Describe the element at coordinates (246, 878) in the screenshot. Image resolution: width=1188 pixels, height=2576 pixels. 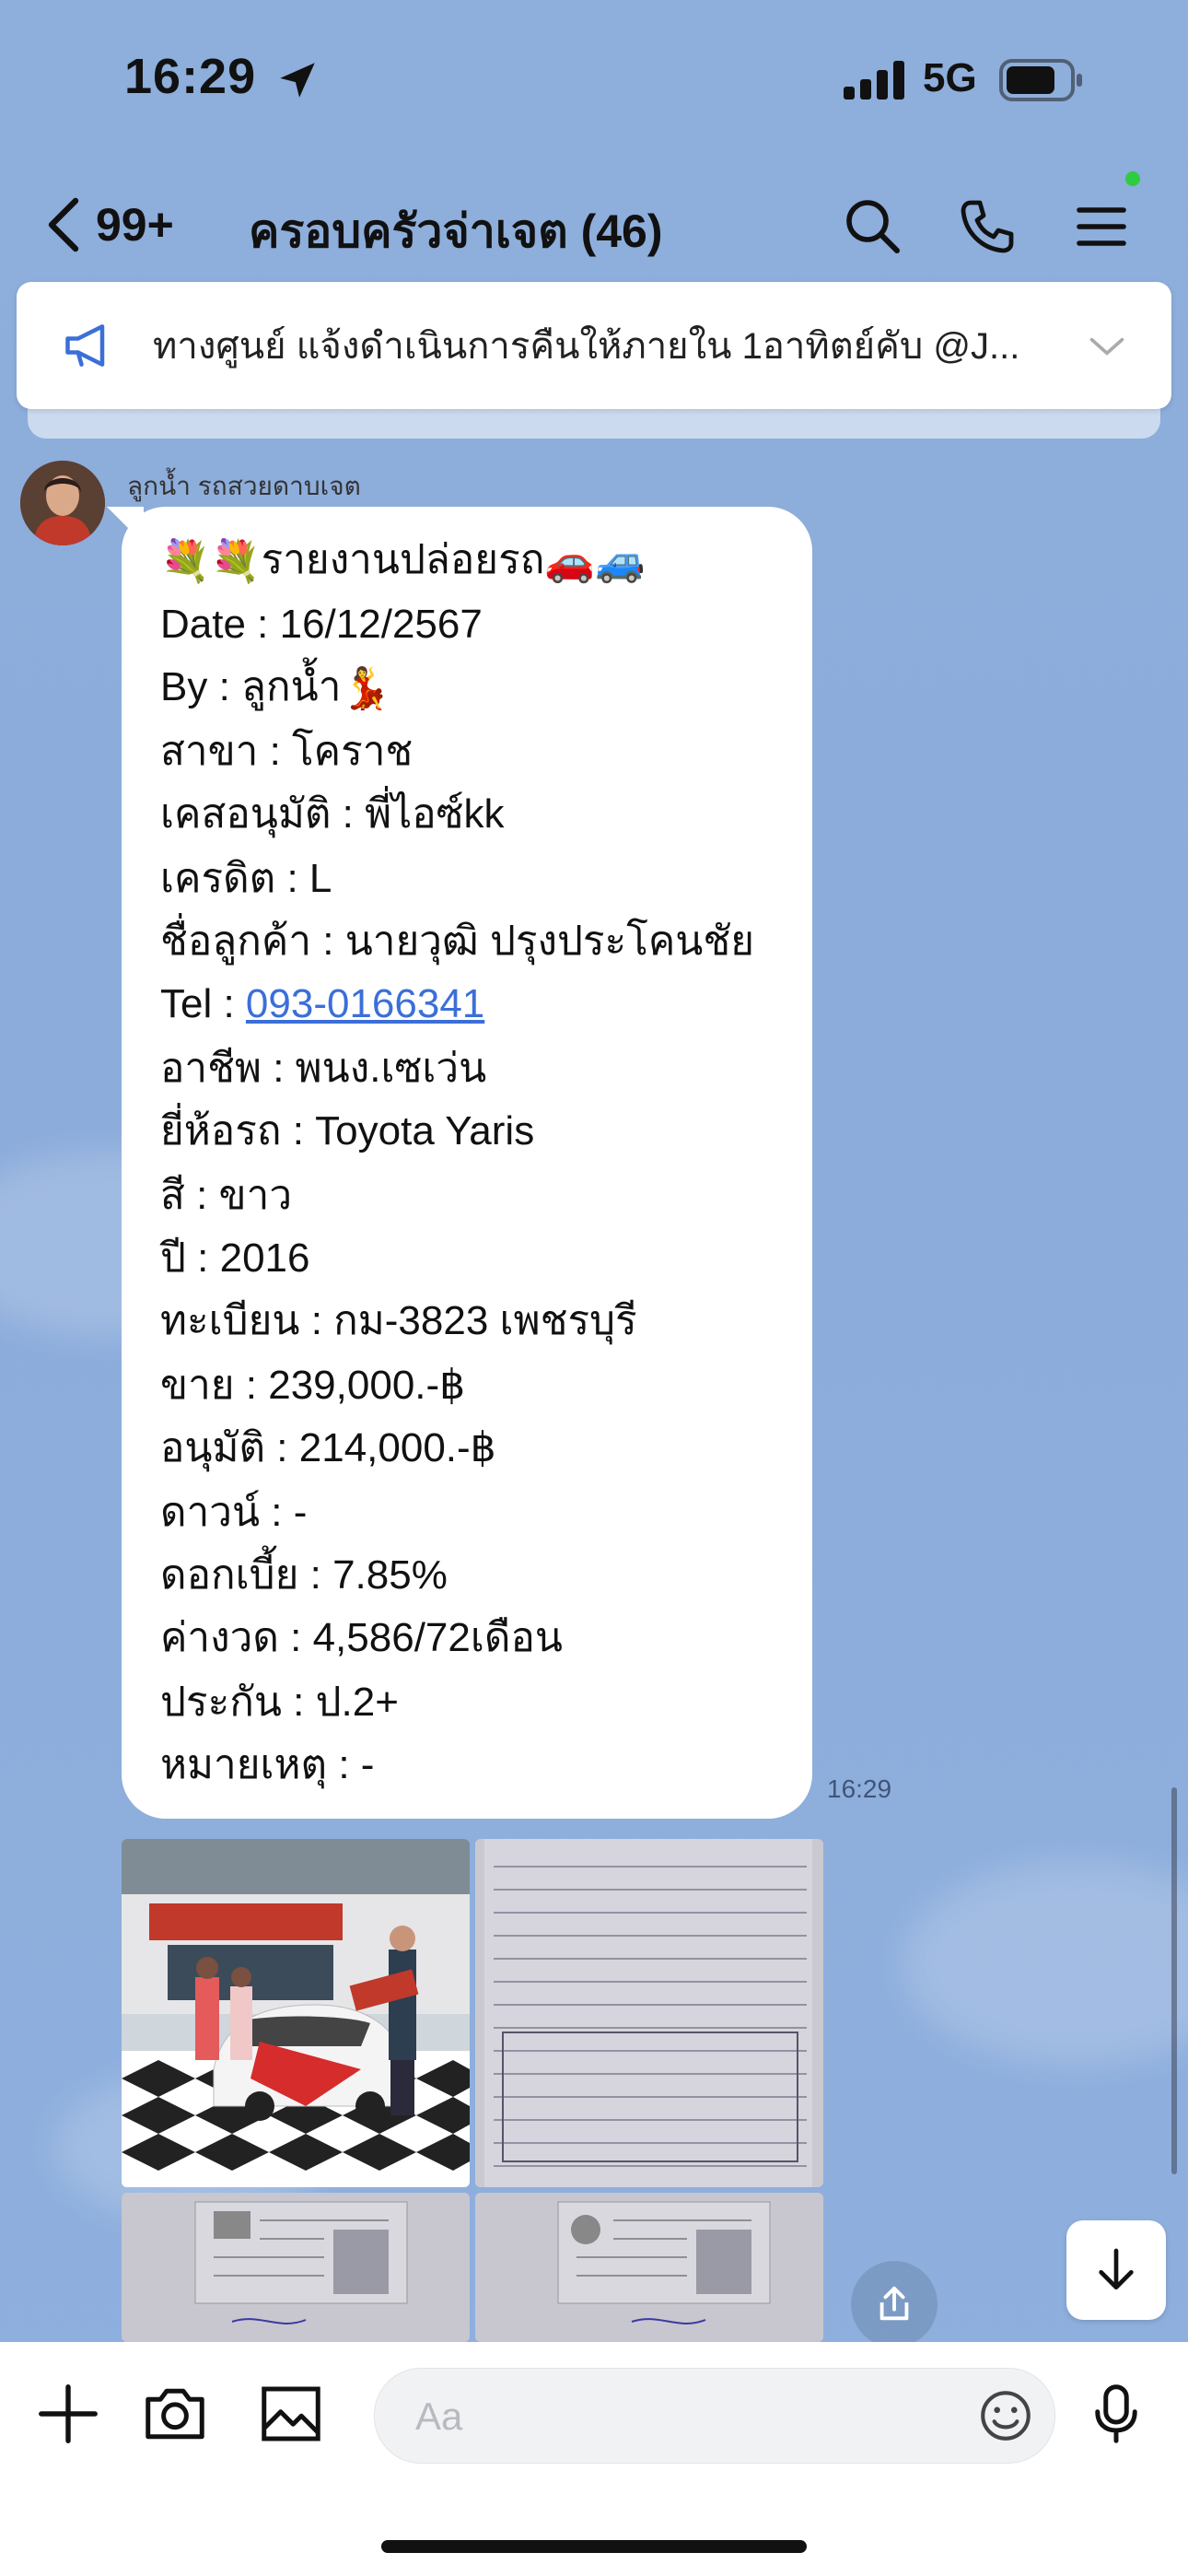
I see `line-credit: เครดิต : L` at that location.